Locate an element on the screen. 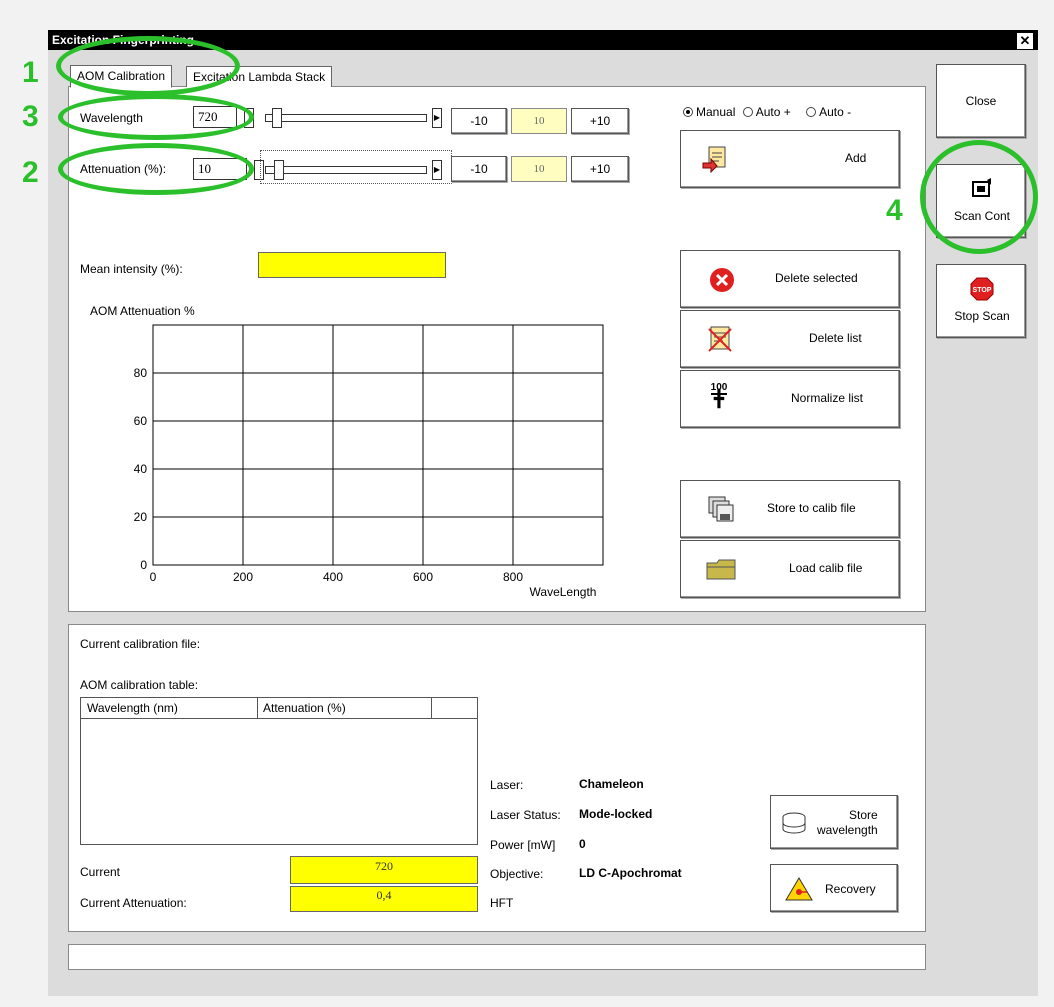 Image resolution: width=1054 pixels, height=1007 pixels. aom-attenuation-chart: 0204060800 200 400 600 800WaveLength is located at coordinates (369, 461).